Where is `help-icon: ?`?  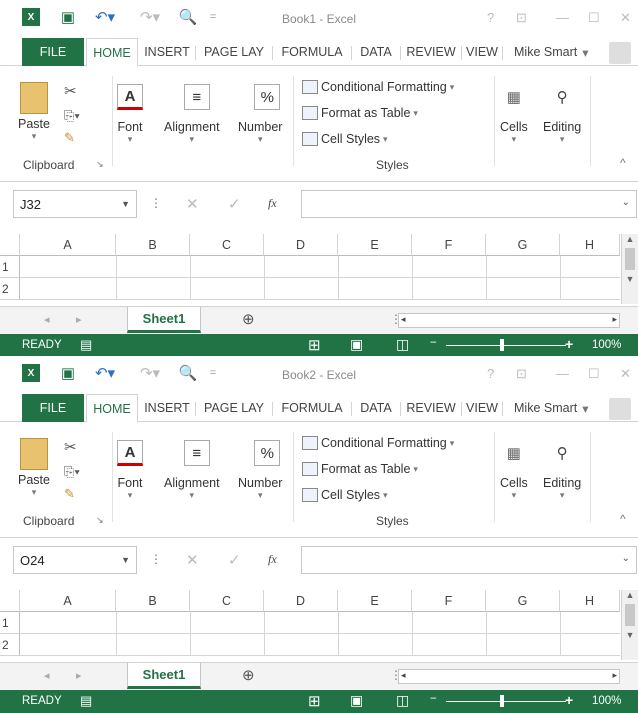 help-icon: ? is located at coordinates (490, 373).